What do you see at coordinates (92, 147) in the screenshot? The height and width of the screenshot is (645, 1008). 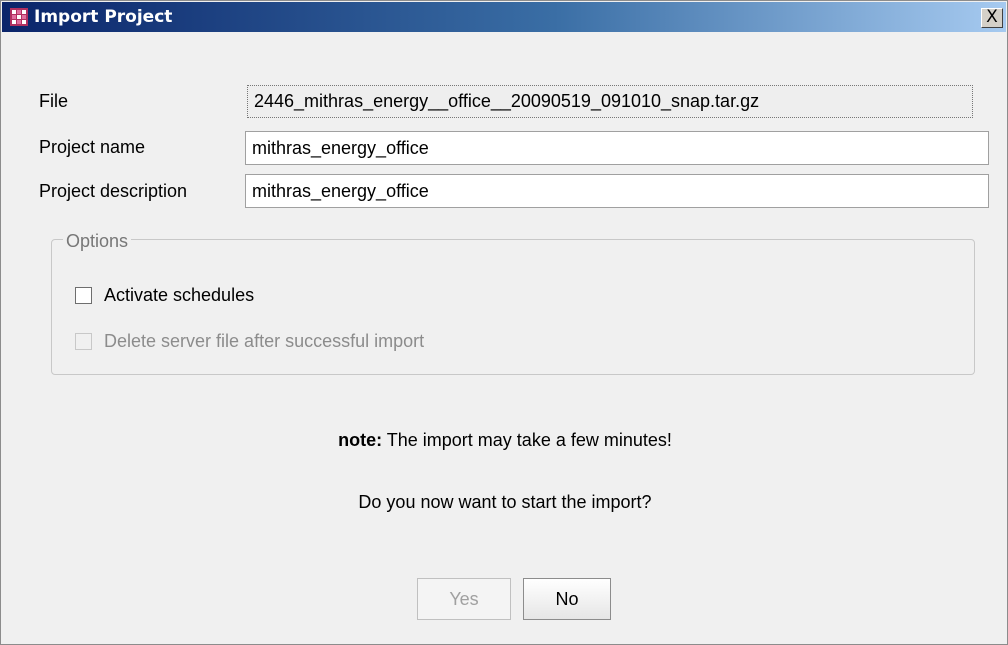 I see `project-name-label: Project name` at bounding box center [92, 147].